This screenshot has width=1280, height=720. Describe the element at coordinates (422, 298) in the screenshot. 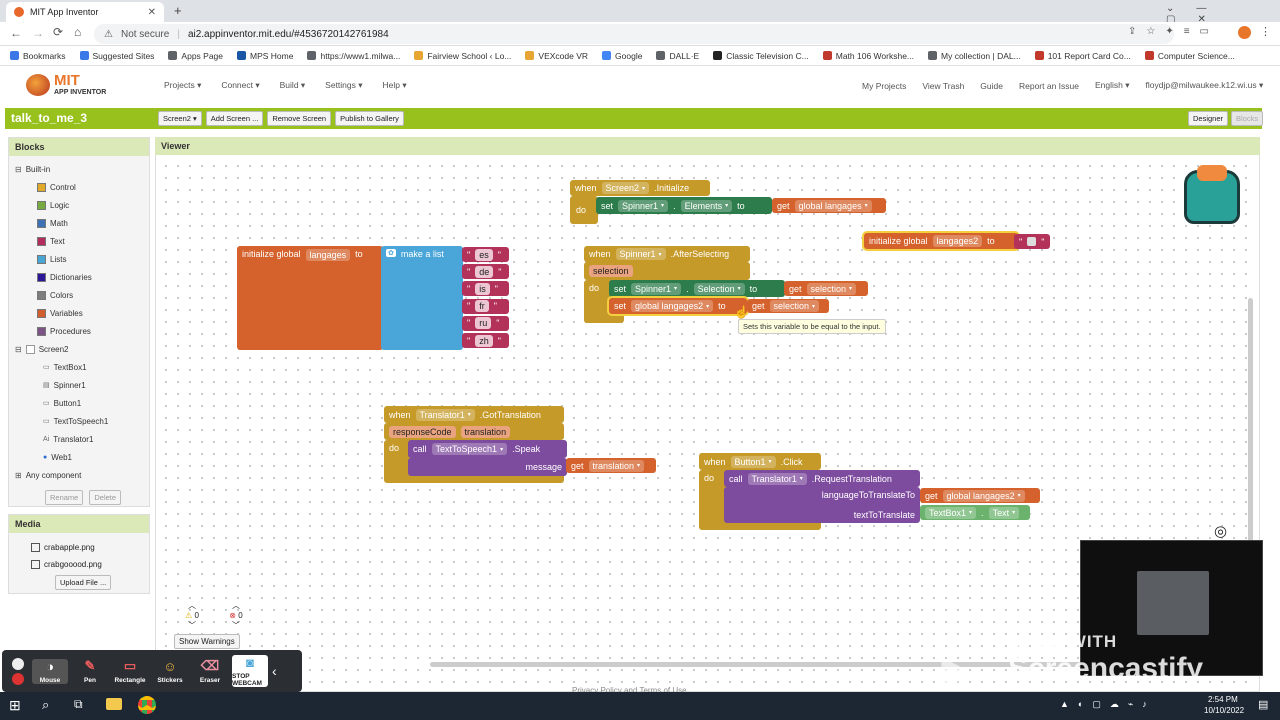

I see `make-a-list-block: ✿ make a list` at that location.